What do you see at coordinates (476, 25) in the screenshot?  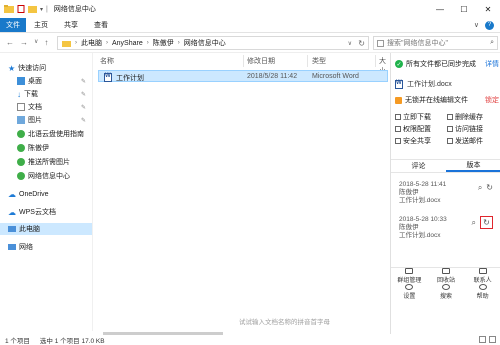 I see `expand-ribbon-icon: ∨` at bounding box center [476, 25].